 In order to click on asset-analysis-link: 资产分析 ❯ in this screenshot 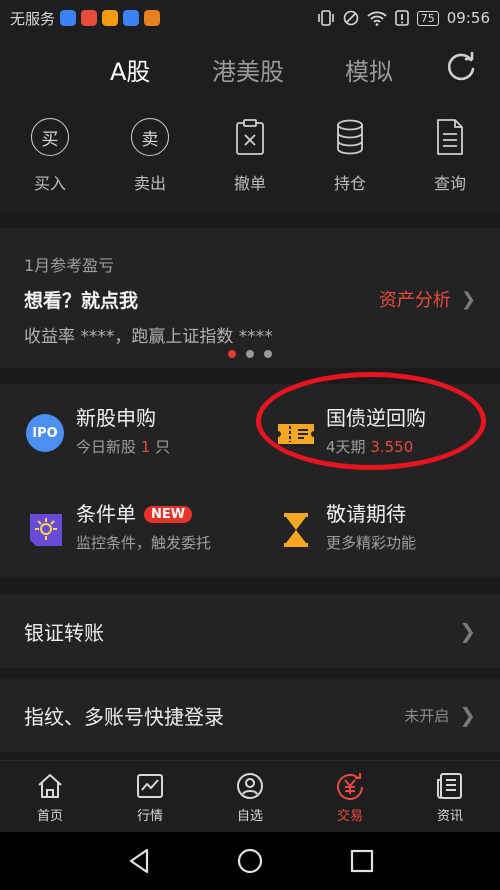, I will do `click(427, 299)`.